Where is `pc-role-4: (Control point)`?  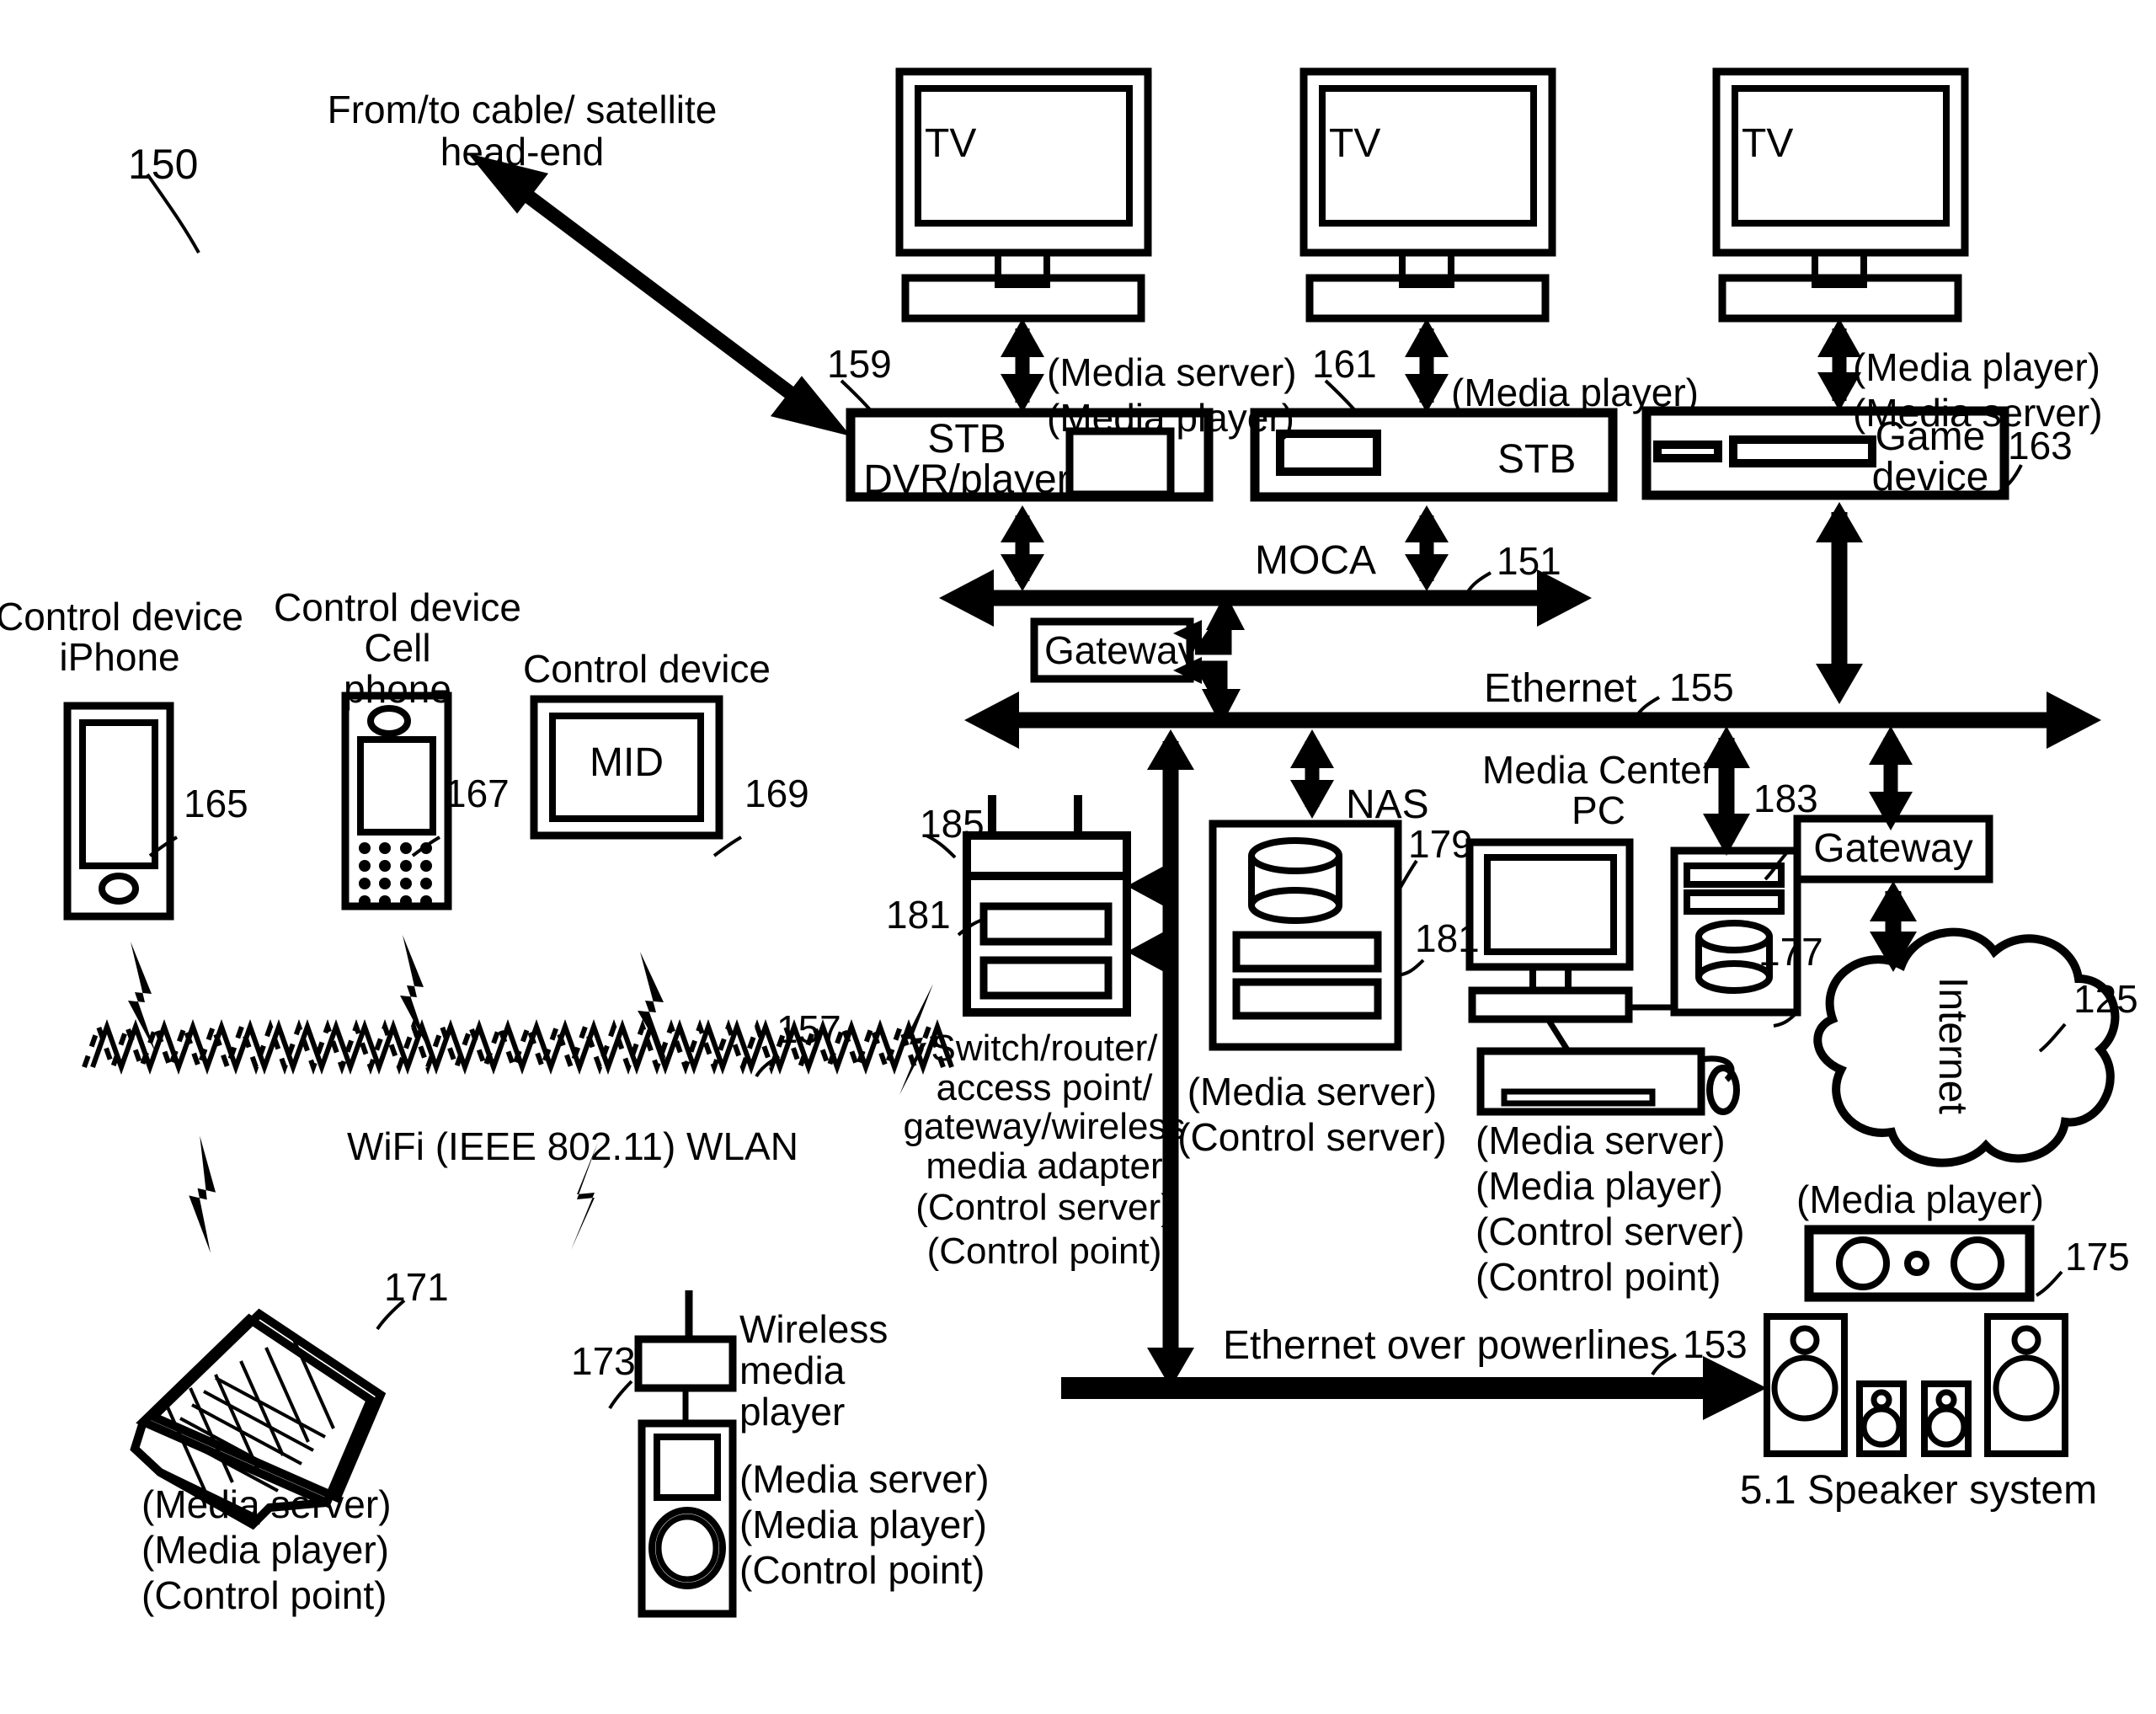
pc-role-4: (Control point) is located at coordinates (1598, 1277).